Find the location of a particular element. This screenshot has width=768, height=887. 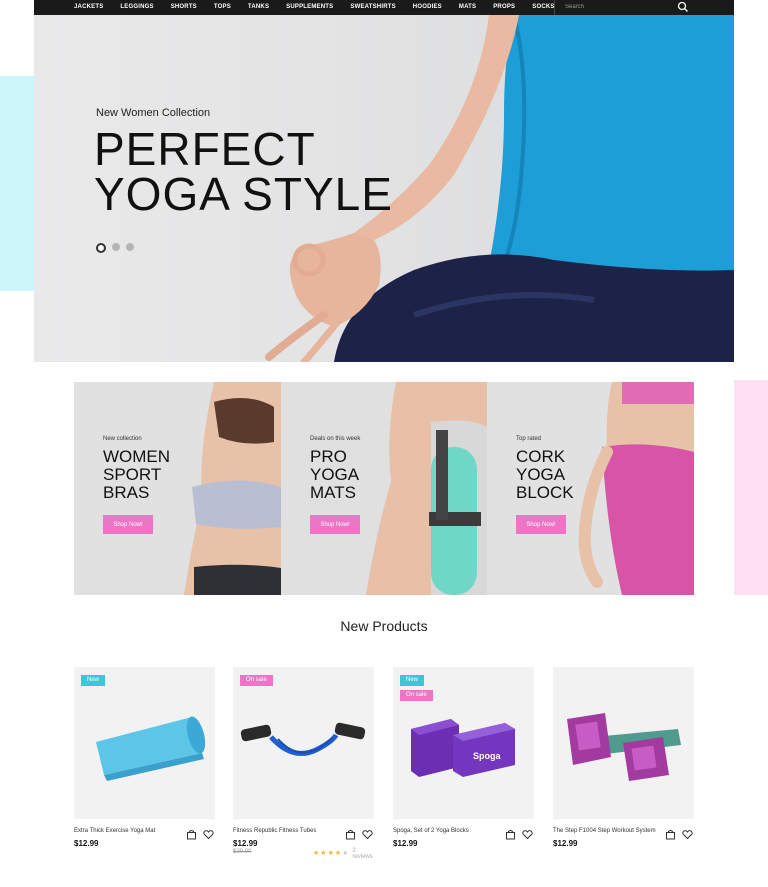

promo-title: WOMEN SPORT BRAS is located at coordinates (153, 475).